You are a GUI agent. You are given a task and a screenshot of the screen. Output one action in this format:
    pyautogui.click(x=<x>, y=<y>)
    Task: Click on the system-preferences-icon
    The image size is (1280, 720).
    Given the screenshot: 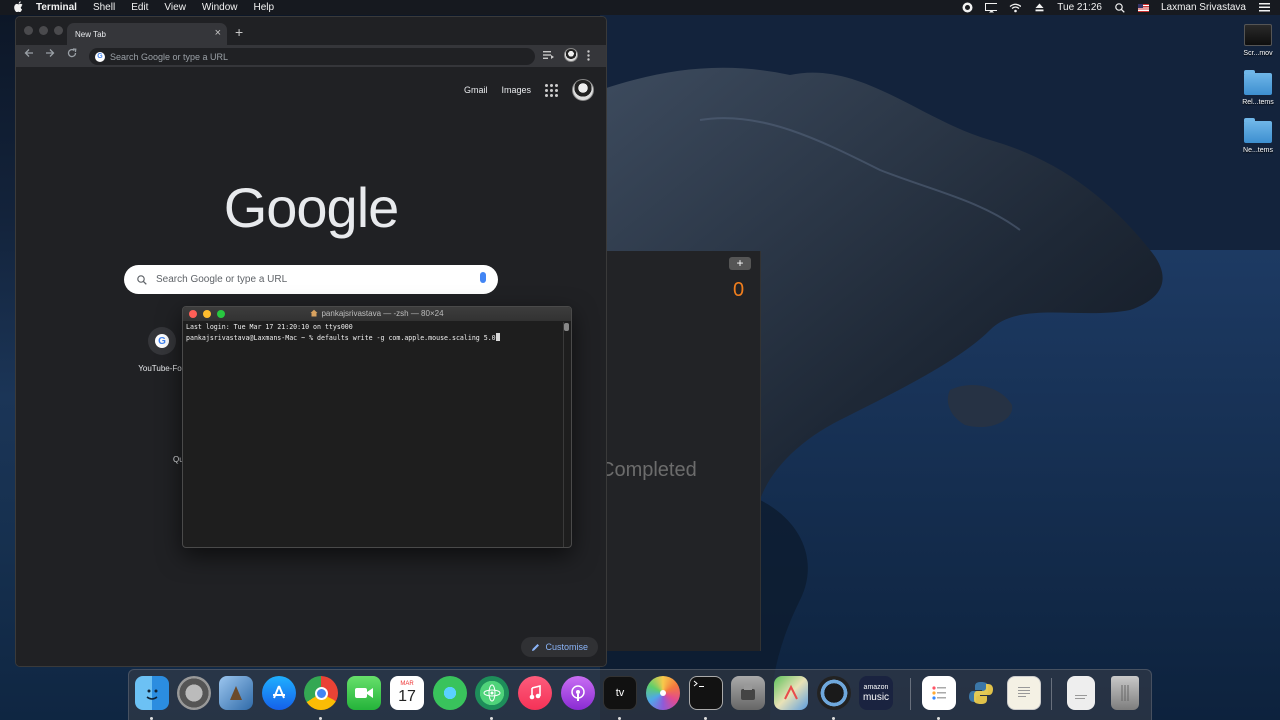 What is the action you would take?
    pyautogui.click(x=194, y=693)
    